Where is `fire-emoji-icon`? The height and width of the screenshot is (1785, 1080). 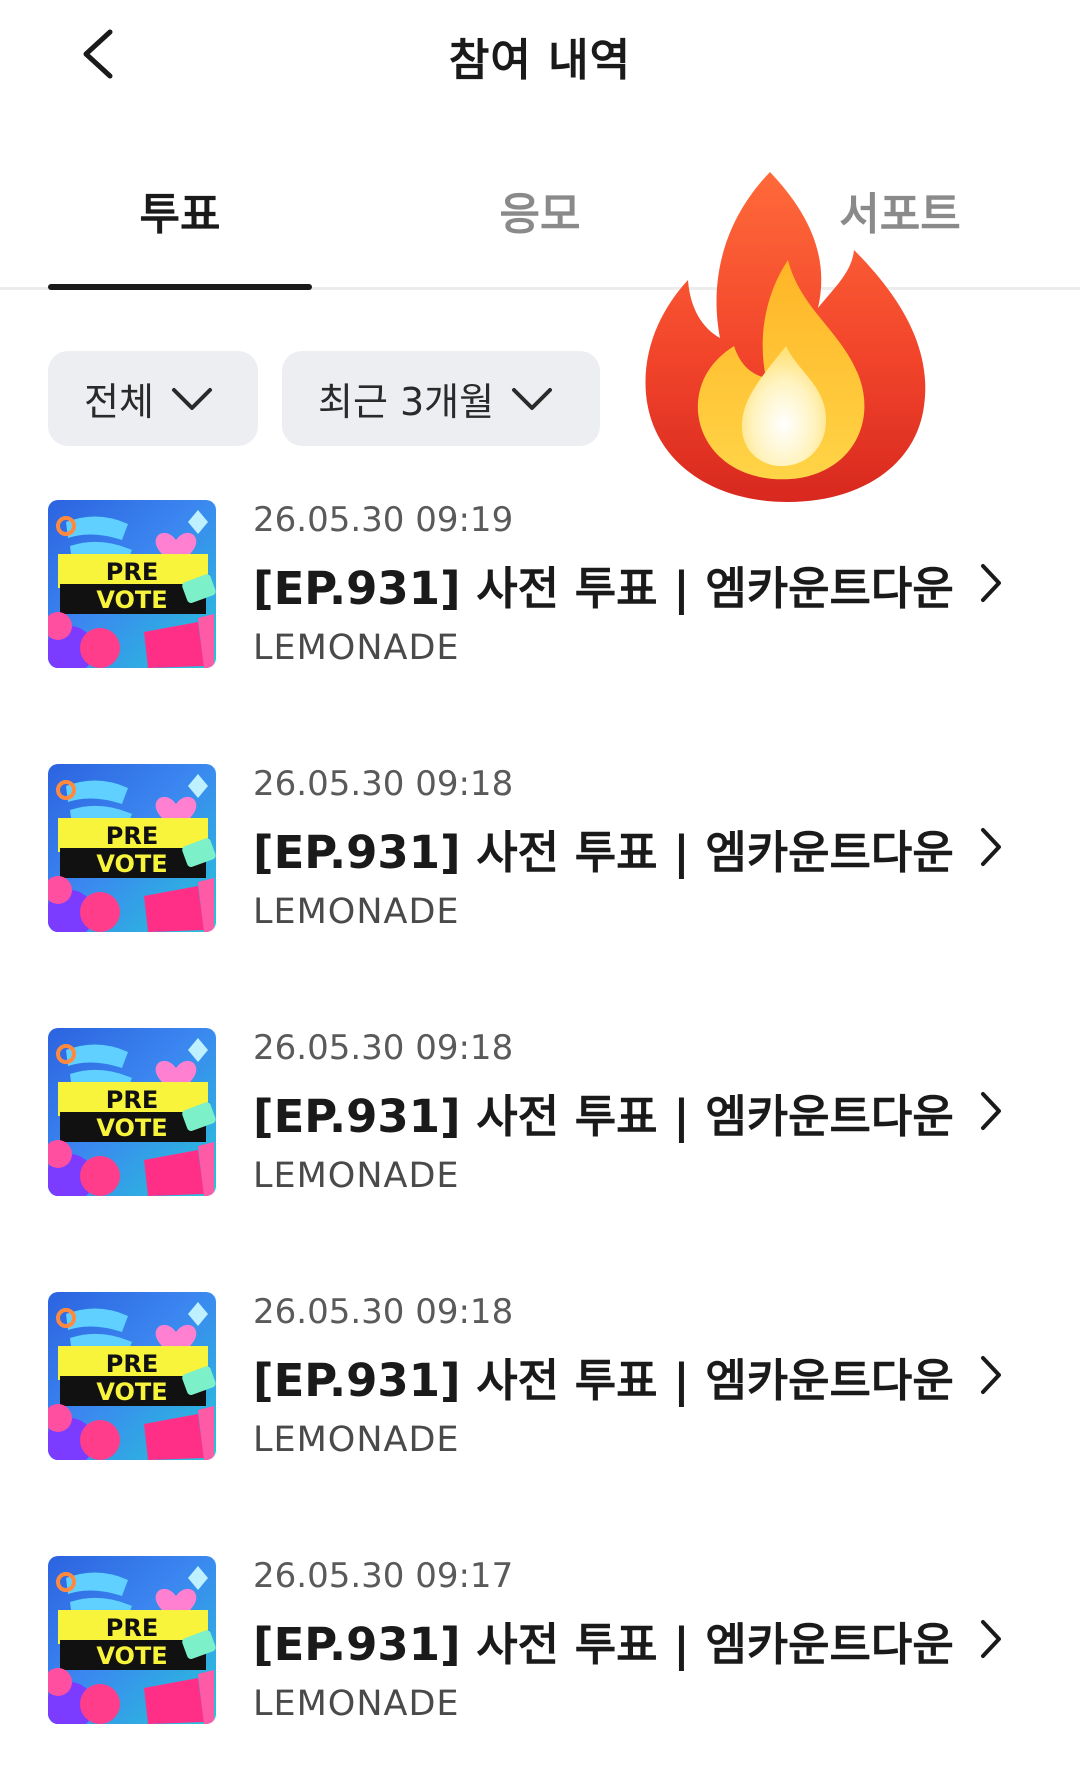
fire-emoji-icon is located at coordinates (785, 337).